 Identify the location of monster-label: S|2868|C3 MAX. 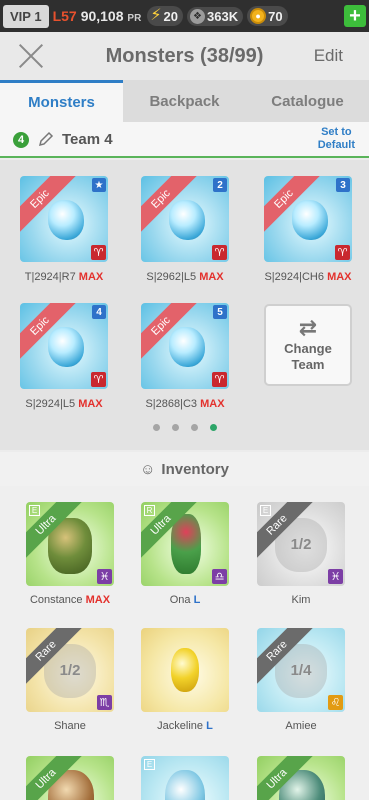
(185, 404).